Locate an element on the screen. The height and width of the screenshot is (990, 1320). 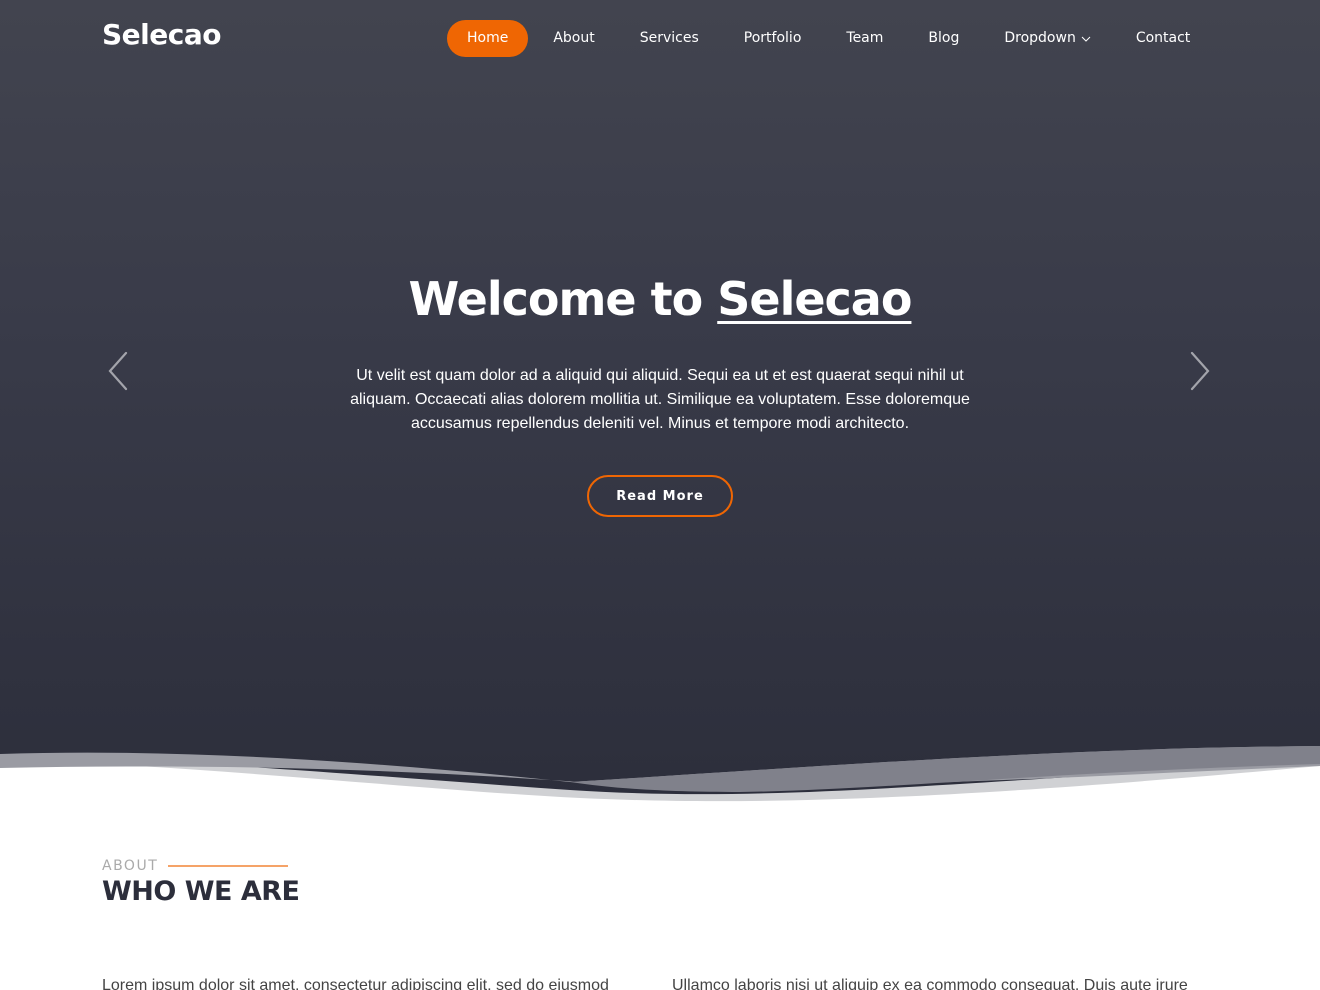
section-label-divider is located at coordinates (228, 866).